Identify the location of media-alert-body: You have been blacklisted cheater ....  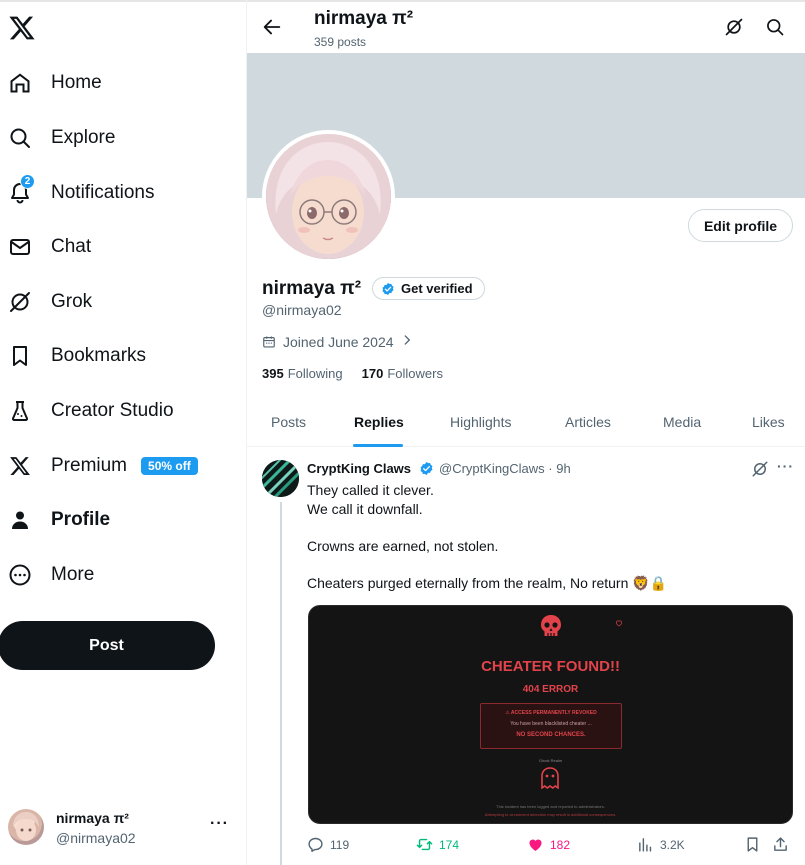
(551, 724).